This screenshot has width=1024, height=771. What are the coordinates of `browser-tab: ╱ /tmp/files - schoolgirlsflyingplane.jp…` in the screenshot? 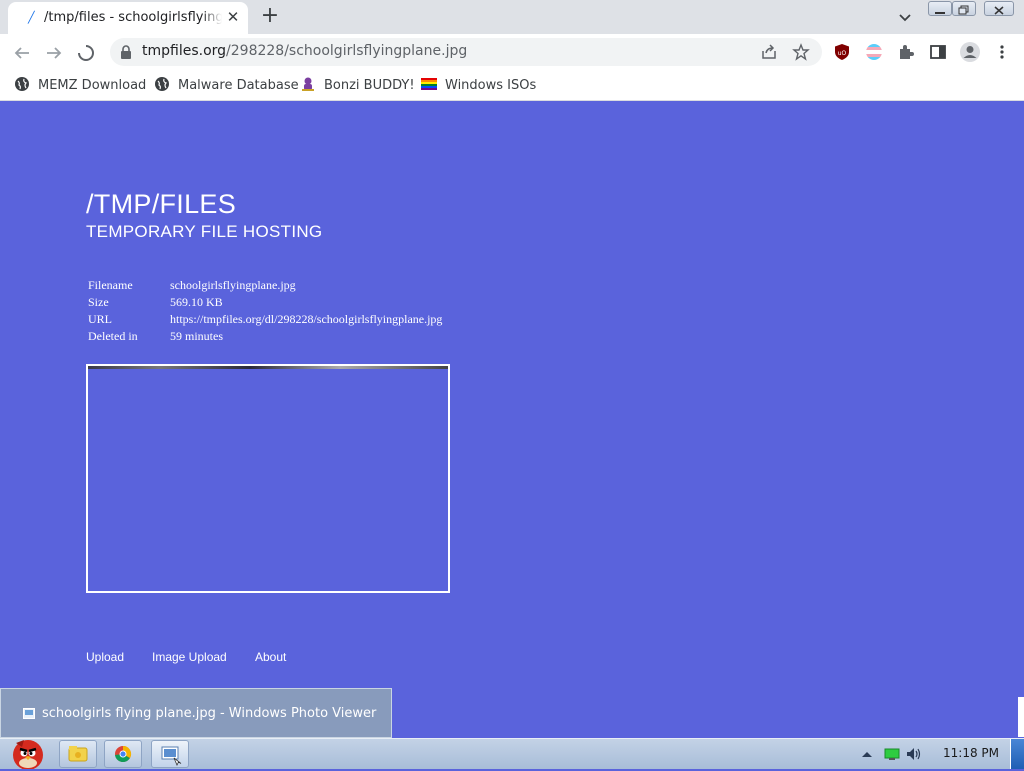 It's located at (128, 18).